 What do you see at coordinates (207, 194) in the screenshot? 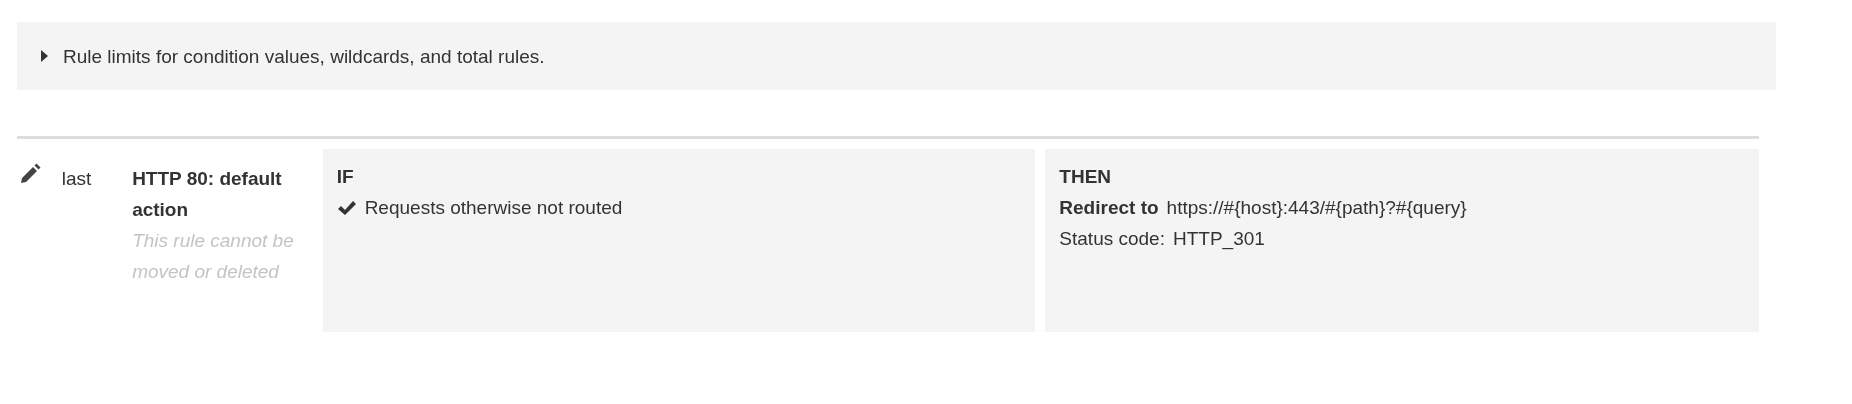
I see `rule-name: HTTP 80: default action` at bounding box center [207, 194].